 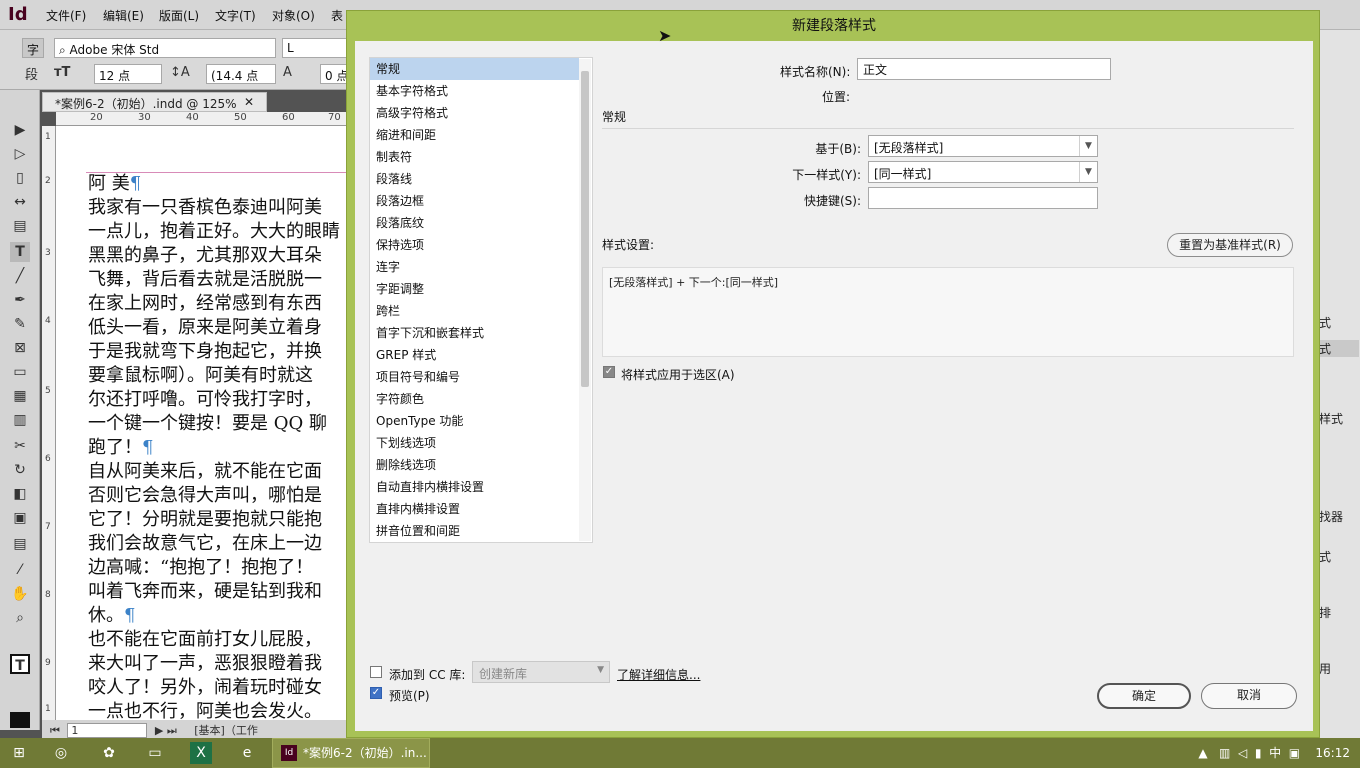 I want to click on paint-icon: ✿, so click(x=109, y=753).